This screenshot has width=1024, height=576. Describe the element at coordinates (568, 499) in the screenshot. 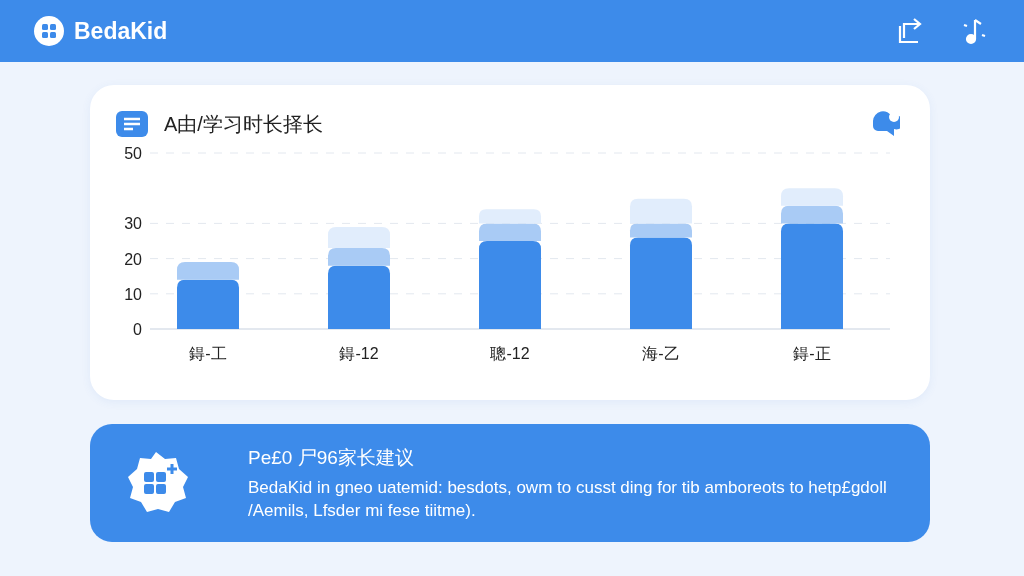

I see `tip-text: BedaKid in gneo uatemid: besdots, owm to cusst ding for tib amboreots to hetp£gdoll /Aemils, Lfsder mi fese tiitme).` at that location.